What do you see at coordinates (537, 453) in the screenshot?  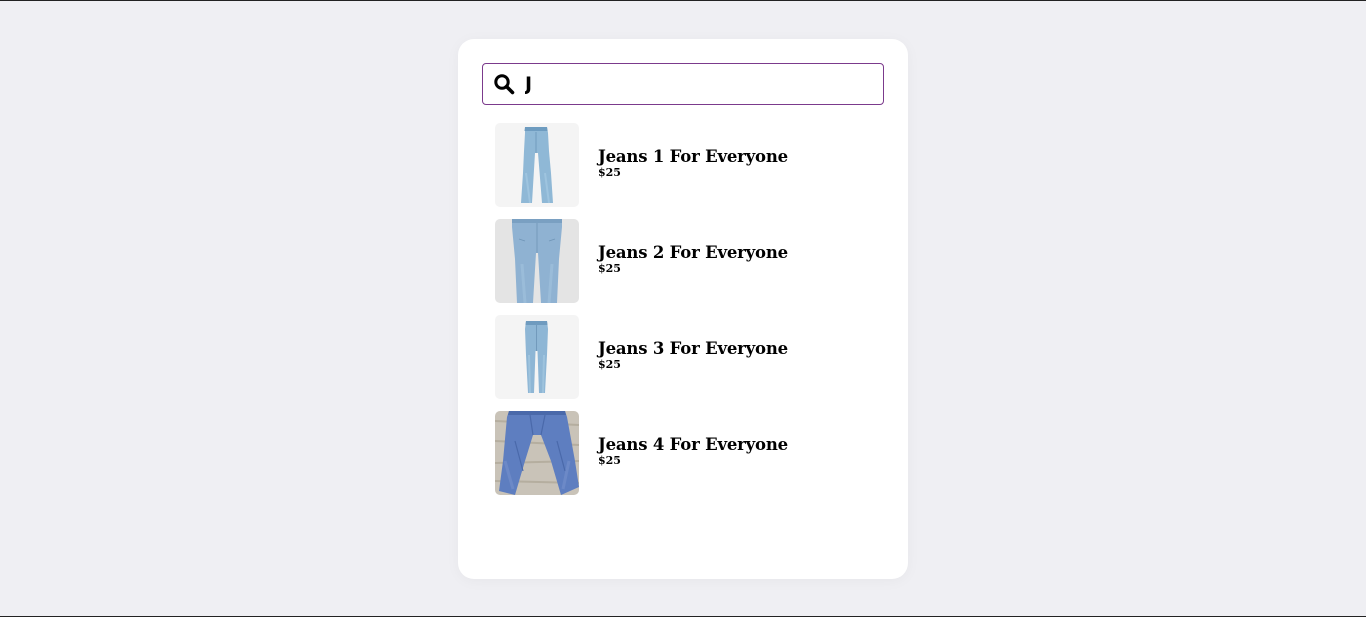 I see `jeans-4-image` at bounding box center [537, 453].